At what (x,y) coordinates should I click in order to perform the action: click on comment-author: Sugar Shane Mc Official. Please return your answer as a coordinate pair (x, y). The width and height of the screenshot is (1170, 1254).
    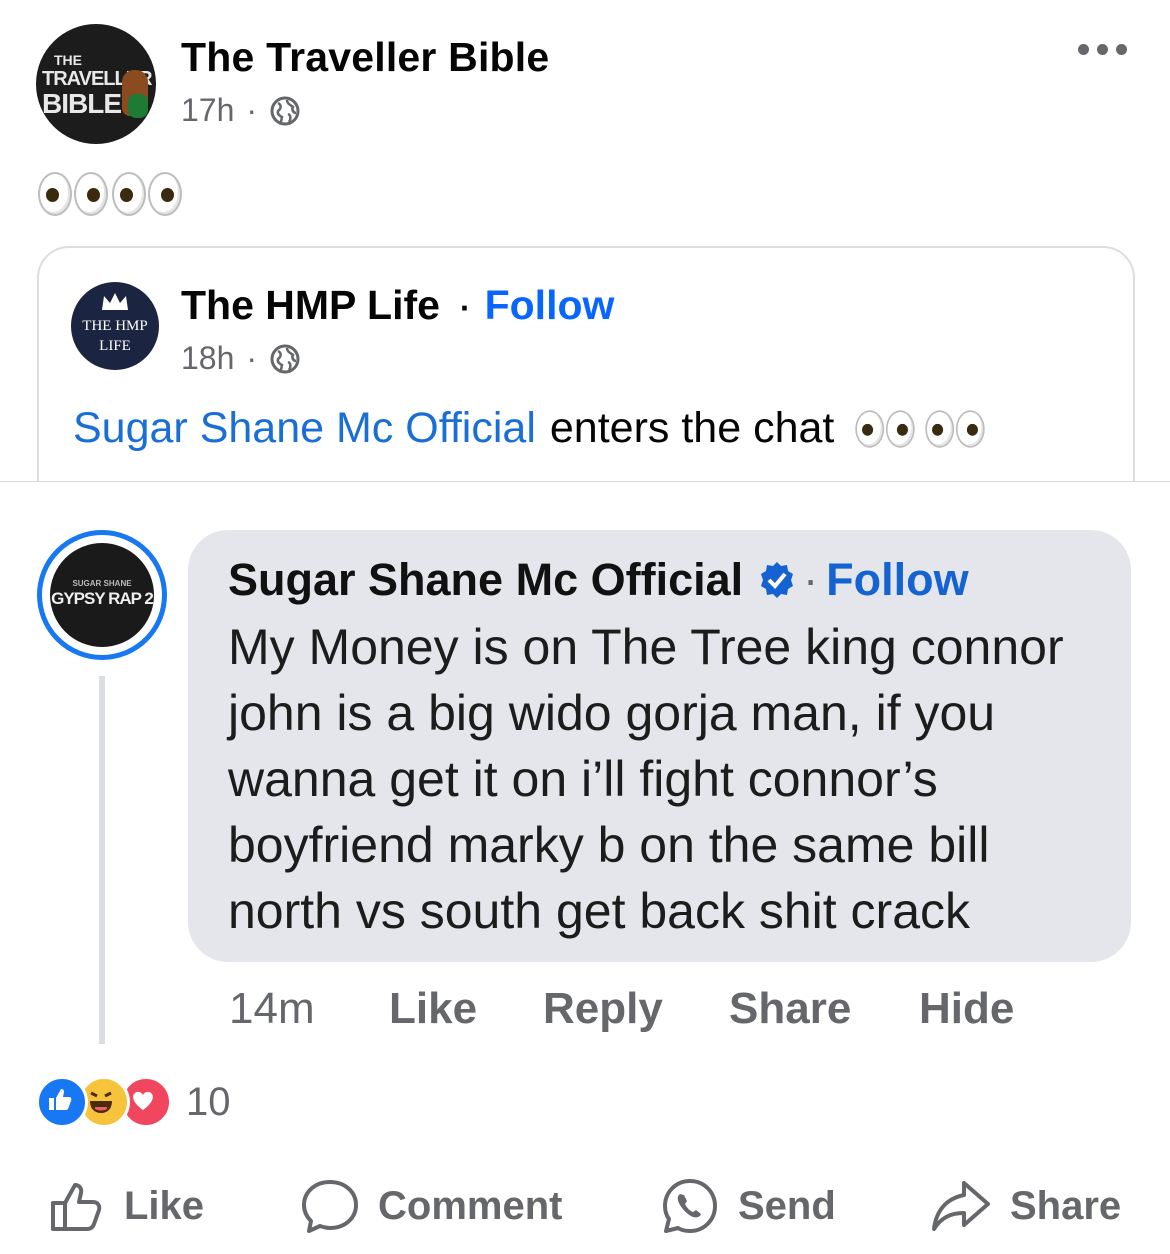
    Looking at the image, I should click on (485, 580).